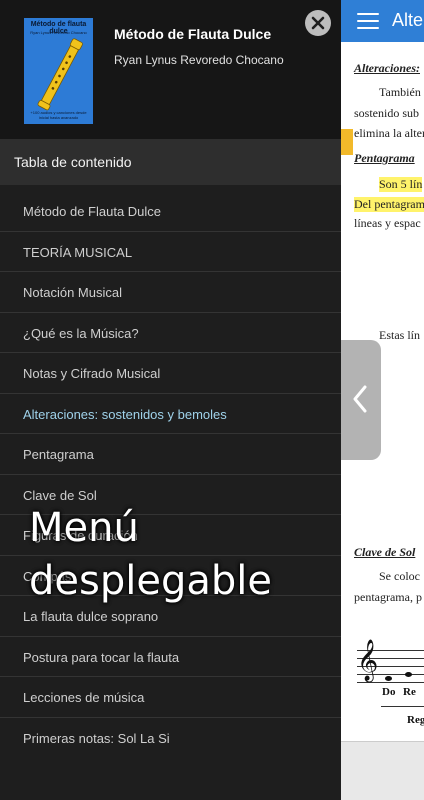  I want to click on toc-item: Primeras notas: Sol La Si, so click(170, 738).